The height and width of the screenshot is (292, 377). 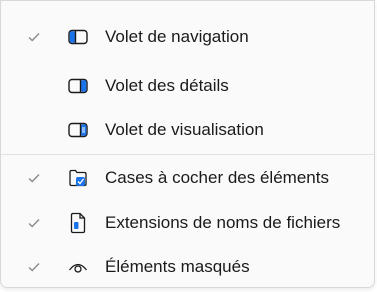 What do you see at coordinates (177, 36) in the screenshot?
I see `menu-item-label: Volet de navigation` at bounding box center [177, 36].